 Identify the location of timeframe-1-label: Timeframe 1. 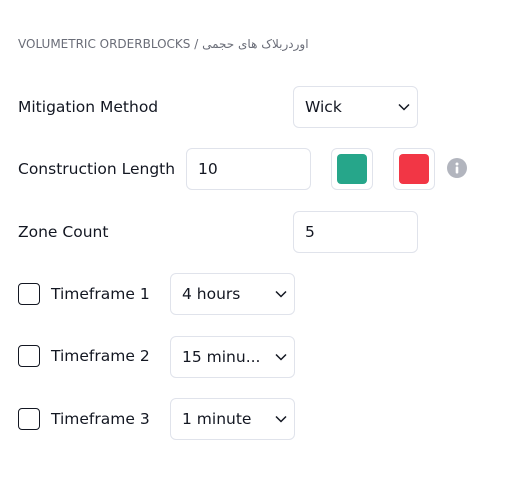
(100, 294).